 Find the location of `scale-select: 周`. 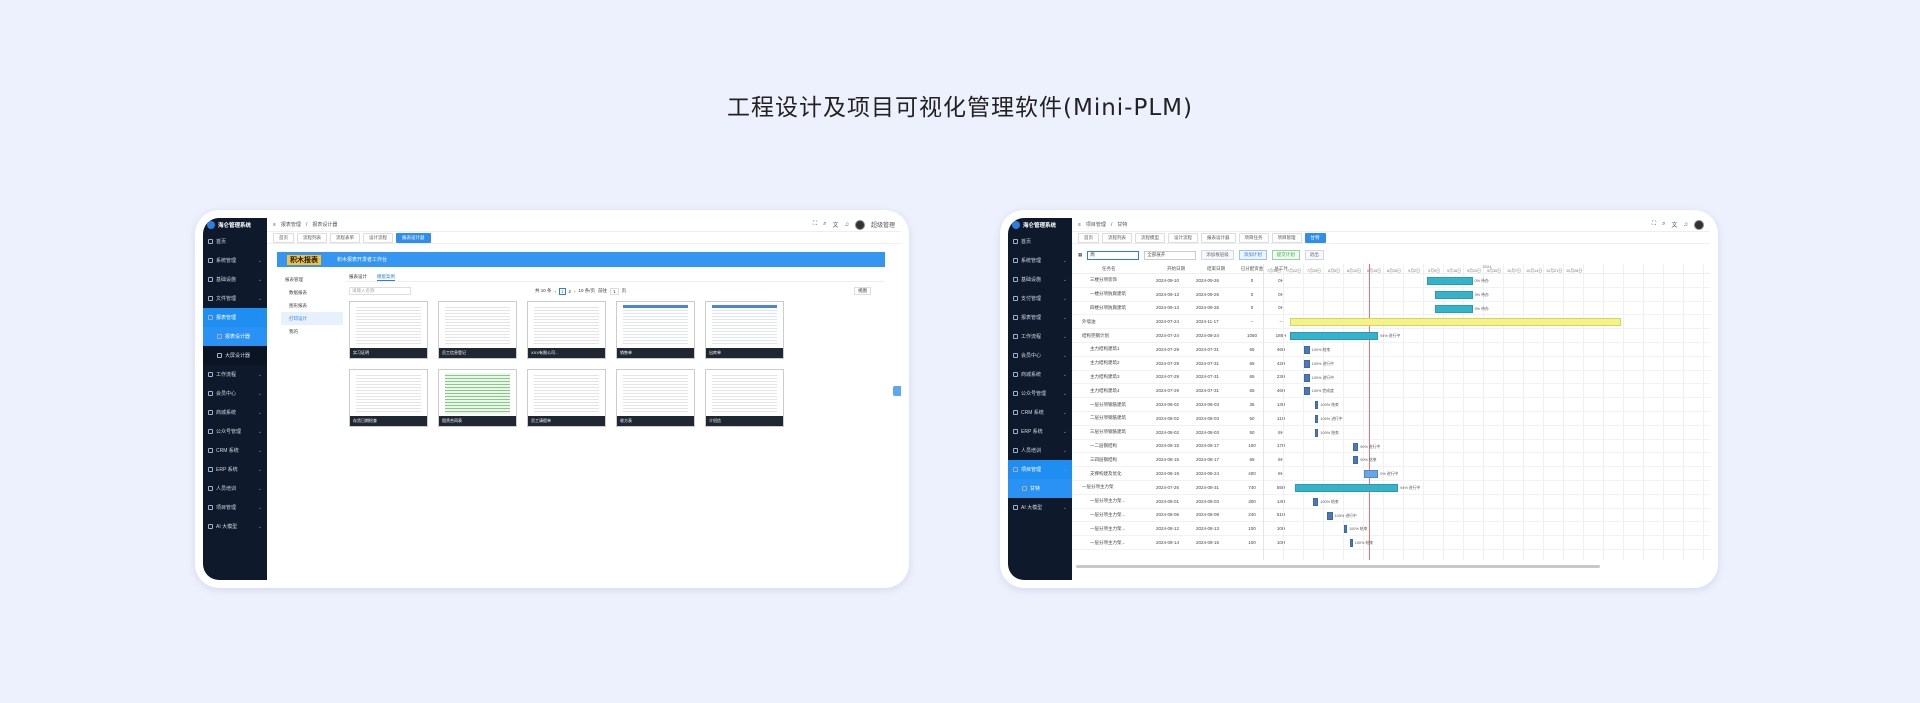

scale-select: 周 is located at coordinates (1113, 255).